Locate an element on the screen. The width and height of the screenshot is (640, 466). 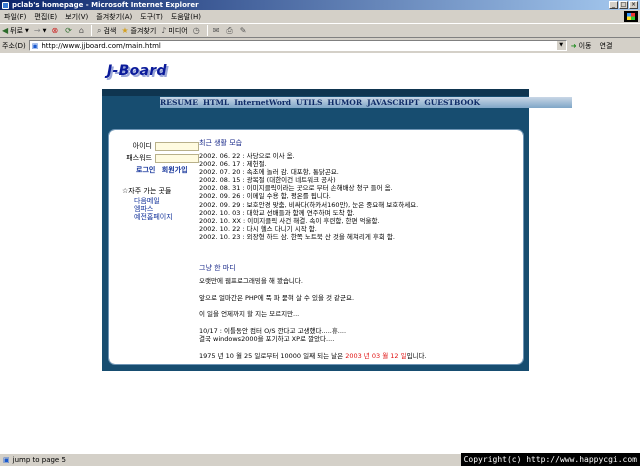
day-counter-suffix: 입니다. is located at coordinates (416, 355).